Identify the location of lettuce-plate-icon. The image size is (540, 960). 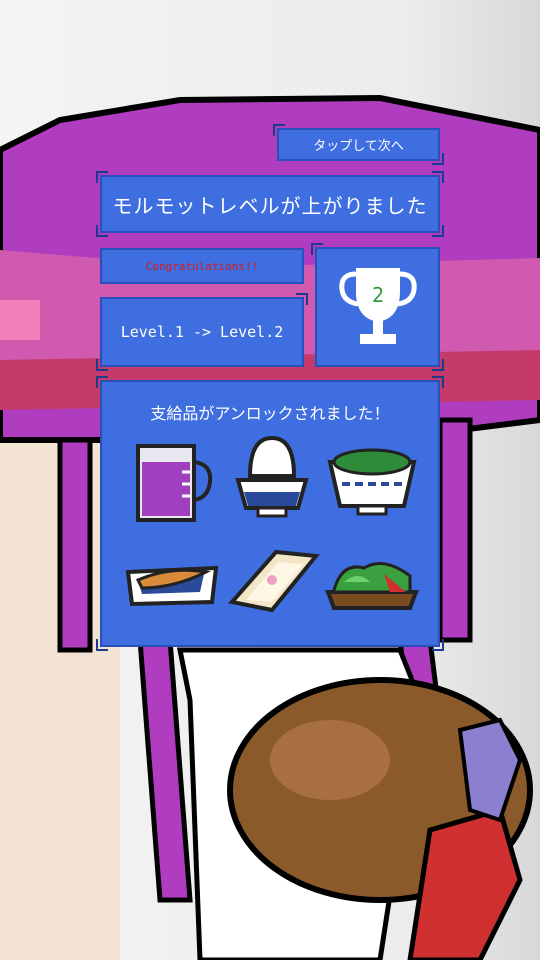
(372, 586).